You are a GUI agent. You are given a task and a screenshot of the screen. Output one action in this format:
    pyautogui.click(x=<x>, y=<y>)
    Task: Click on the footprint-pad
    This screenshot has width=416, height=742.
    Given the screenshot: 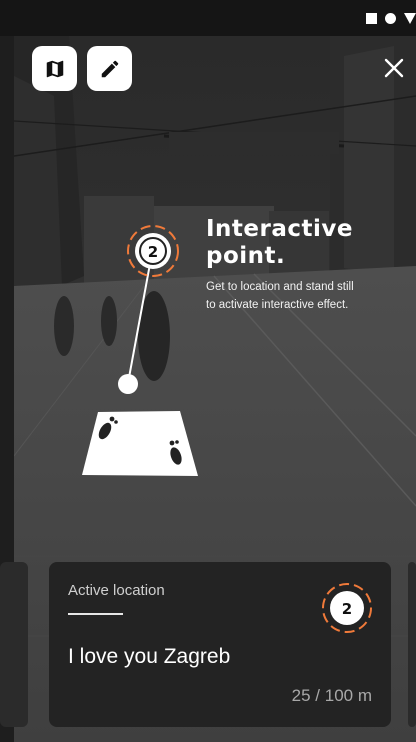 What is the action you would take?
    pyautogui.click(x=140, y=443)
    